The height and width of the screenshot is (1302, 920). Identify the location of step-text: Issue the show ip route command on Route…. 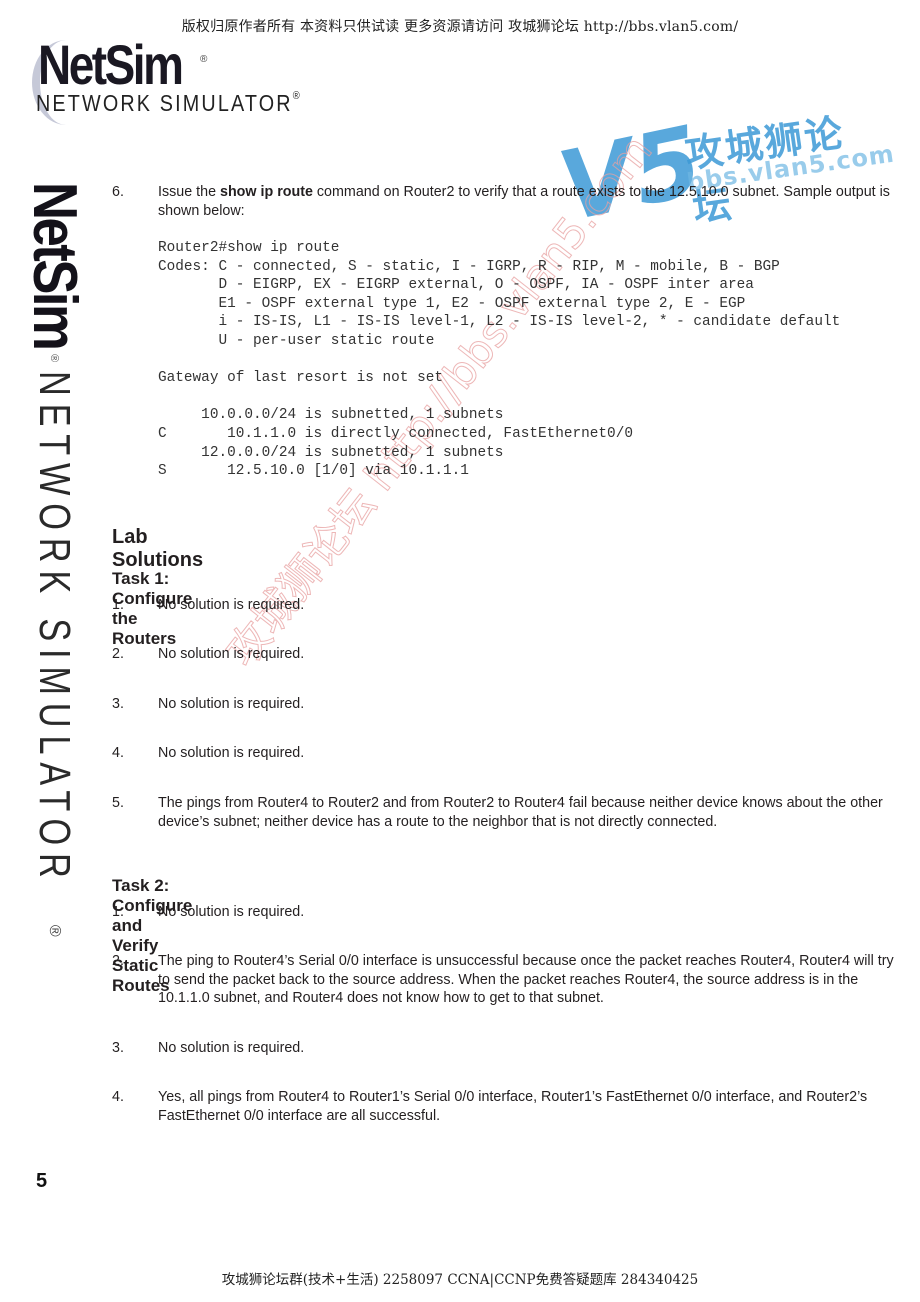
(528, 201).